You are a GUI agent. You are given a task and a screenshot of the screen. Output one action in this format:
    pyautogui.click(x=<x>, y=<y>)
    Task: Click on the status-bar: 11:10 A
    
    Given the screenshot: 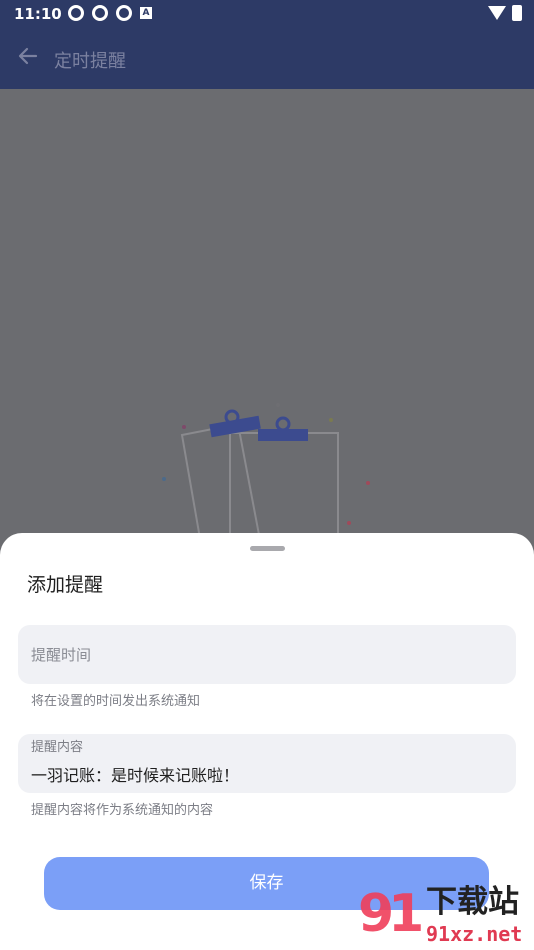 What is the action you would take?
    pyautogui.click(x=267, y=14)
    